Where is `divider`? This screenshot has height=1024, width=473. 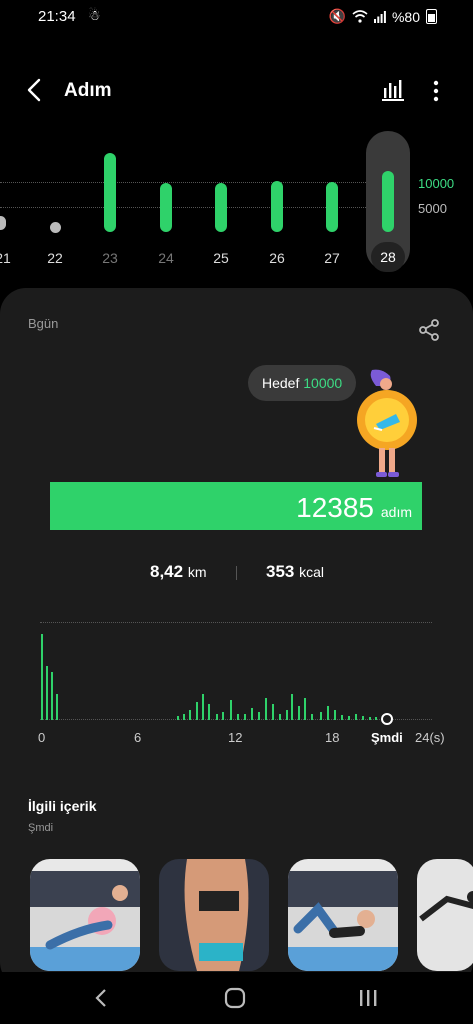 divider is located at coordinates (236, 573).